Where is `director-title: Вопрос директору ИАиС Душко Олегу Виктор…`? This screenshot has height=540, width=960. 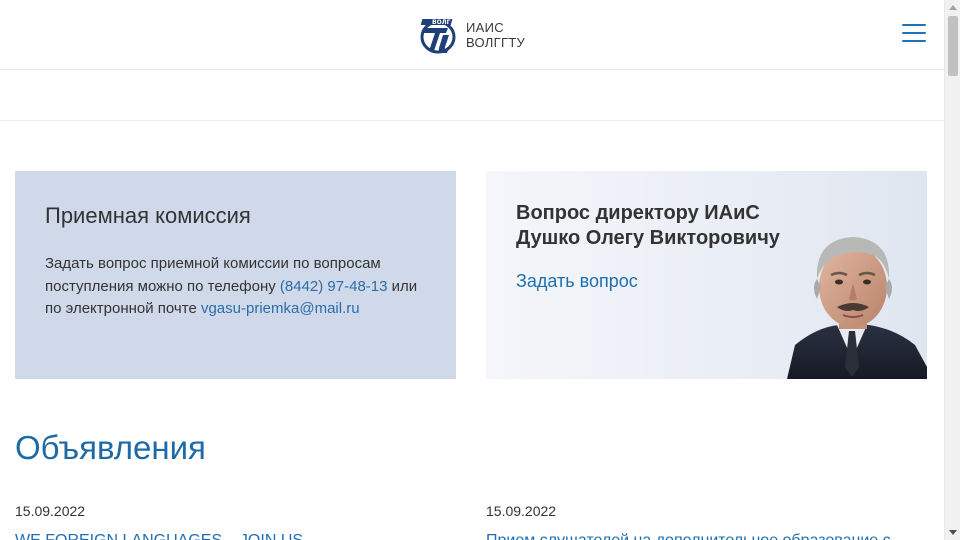 director-title: Вопрос директору ИАиС Душко Олегу Виктор… is located at coordinates (656, 226).